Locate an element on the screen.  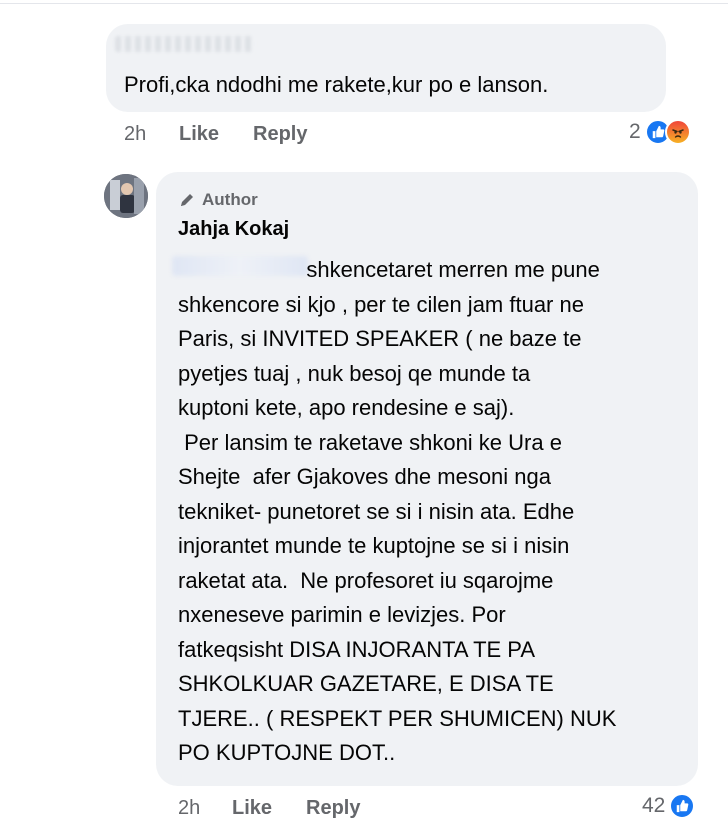
angry-reaction-icon is located at coordinates (677, 132).